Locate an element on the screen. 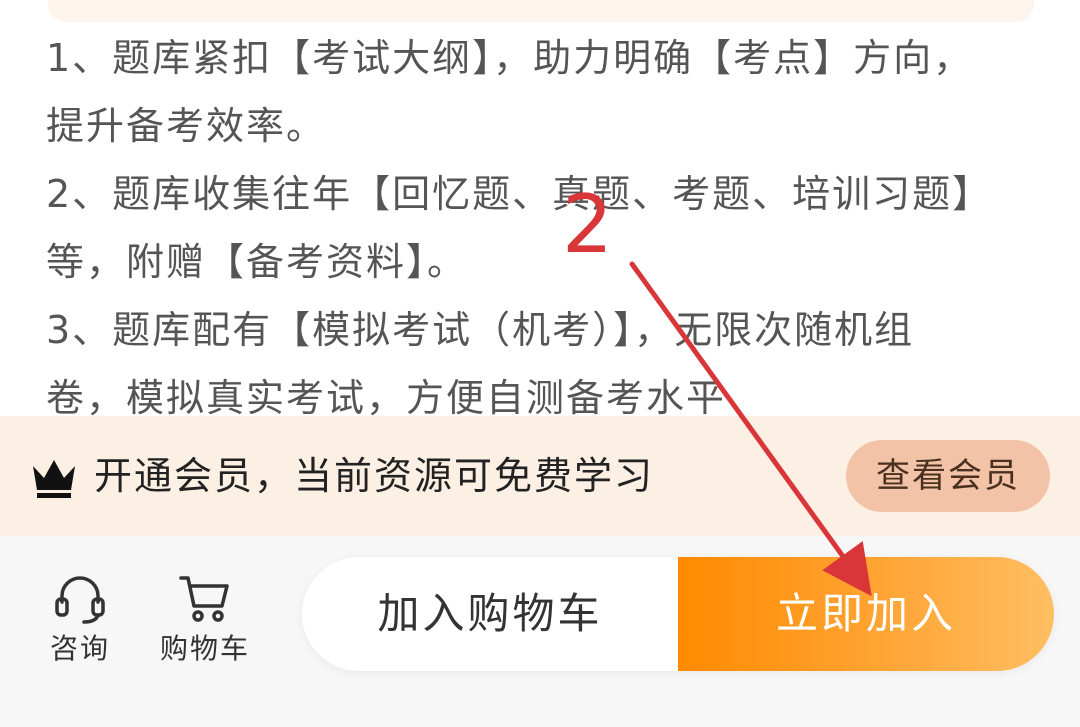 The image size is (1080, 727). join-now-button: 立即加入 is located at coordinates (866, 614).